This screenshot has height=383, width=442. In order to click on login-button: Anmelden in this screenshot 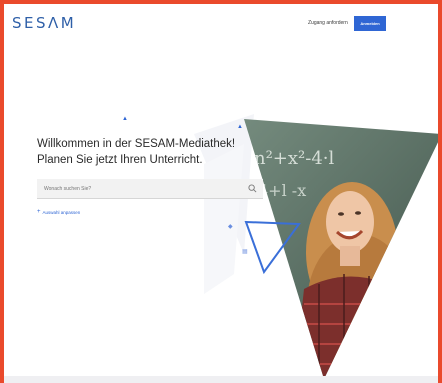, I will do `click(370, 23)`.